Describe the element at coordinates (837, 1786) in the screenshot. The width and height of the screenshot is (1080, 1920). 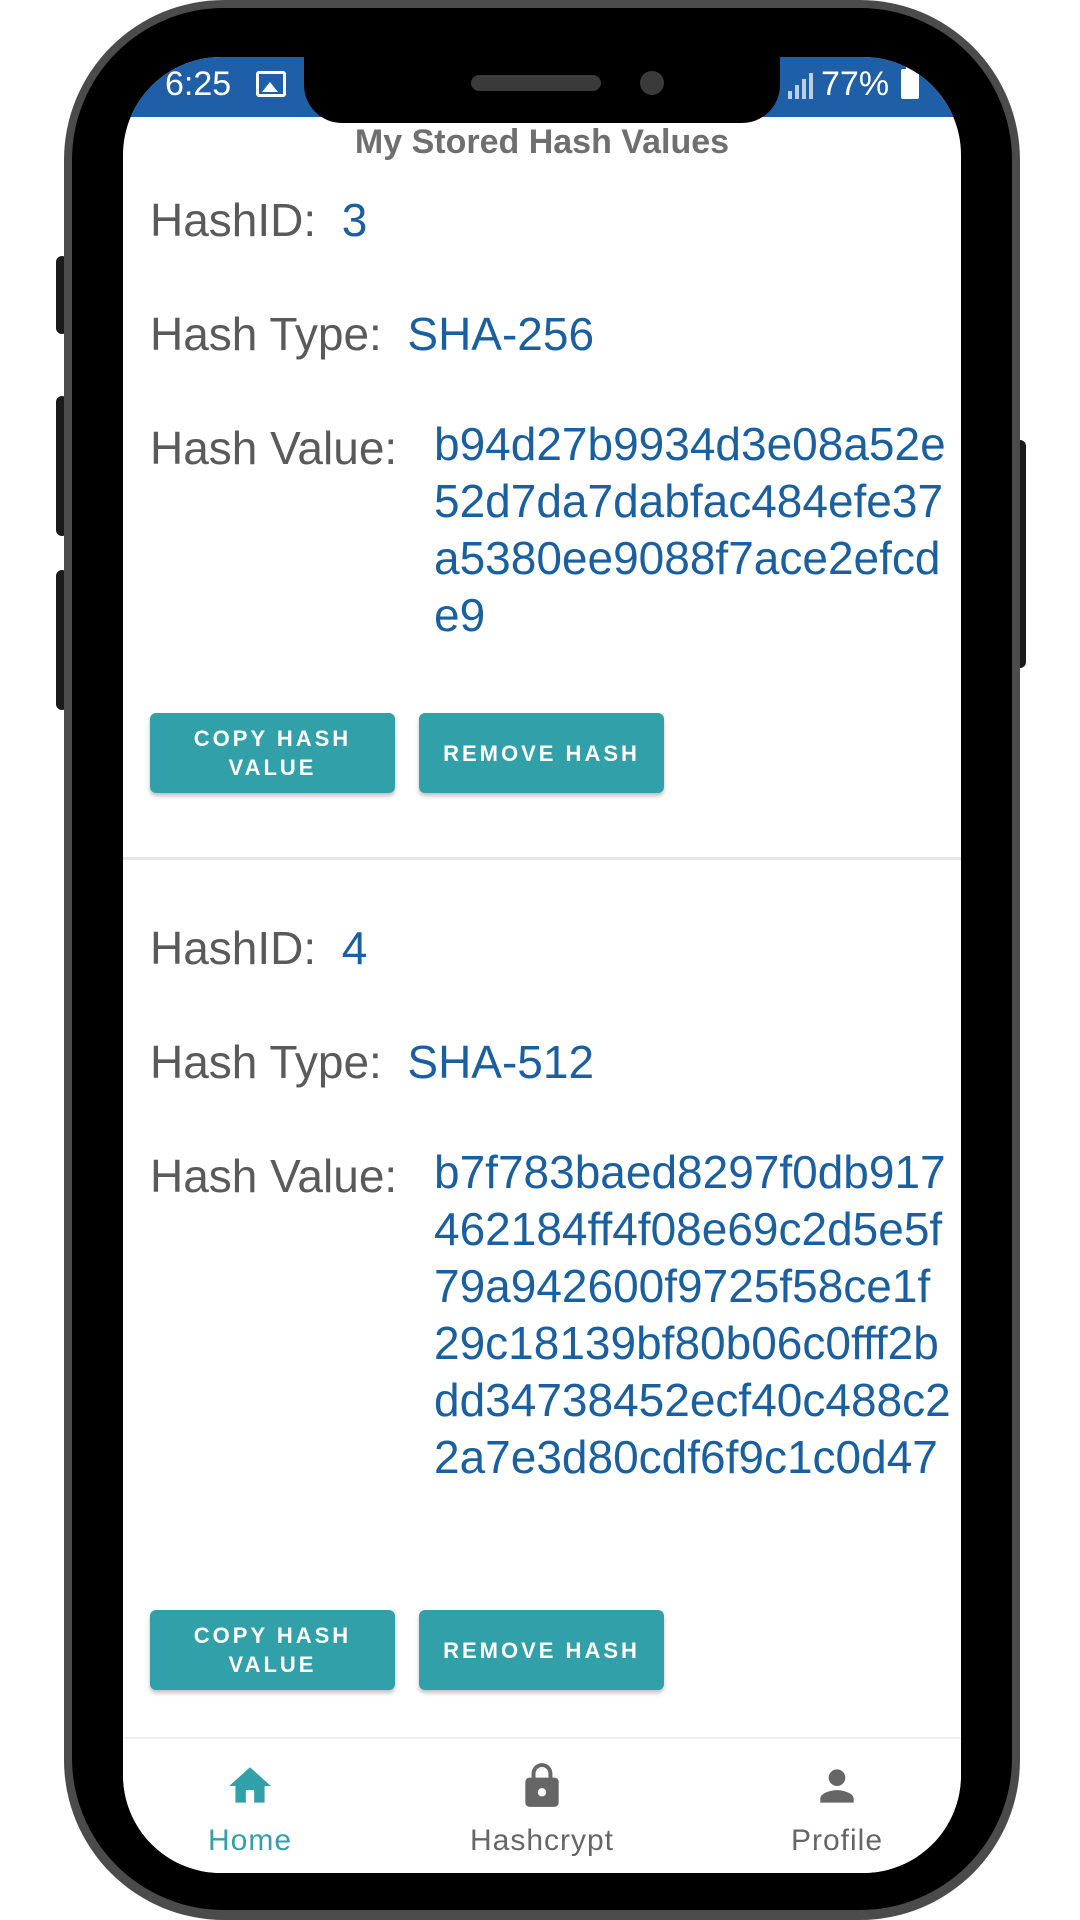
I see `person-icon` at that location.